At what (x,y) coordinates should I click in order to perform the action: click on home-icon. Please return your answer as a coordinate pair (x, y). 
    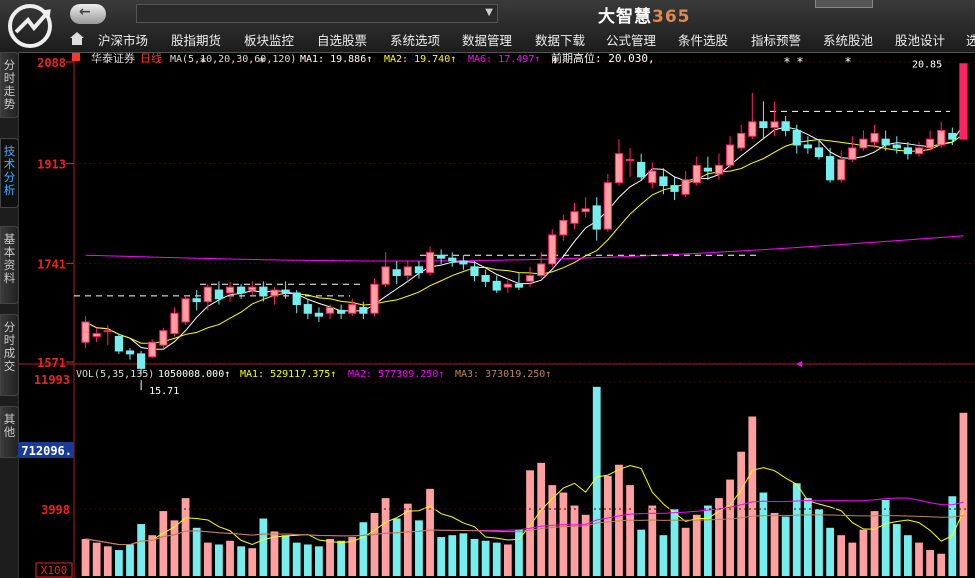
    Looking at the image, I should click on (77, 39).